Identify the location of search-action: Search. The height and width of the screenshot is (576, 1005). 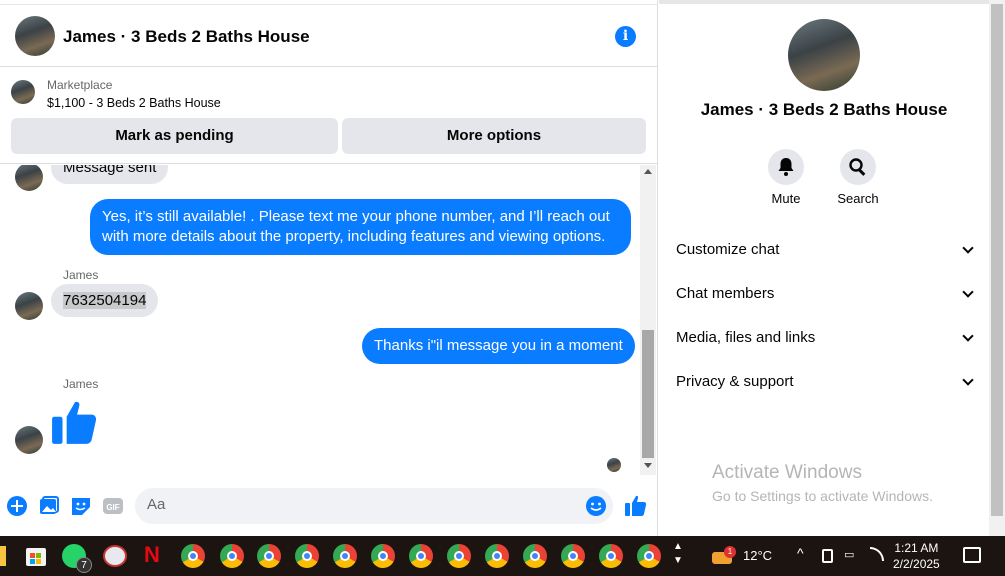
(858, 177).